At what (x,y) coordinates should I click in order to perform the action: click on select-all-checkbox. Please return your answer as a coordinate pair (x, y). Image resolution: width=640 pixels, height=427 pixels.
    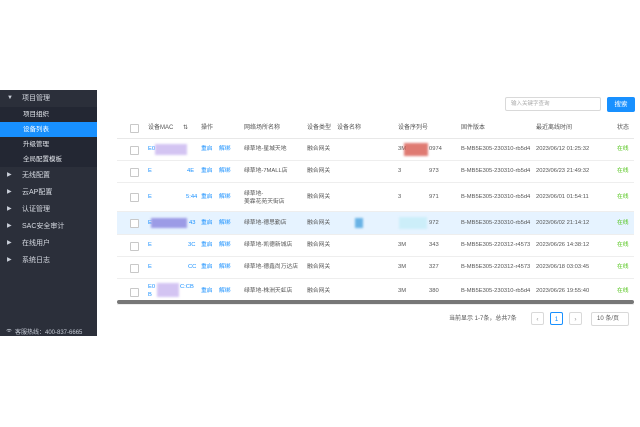
    Looking at the image, I should click on (134, 128).